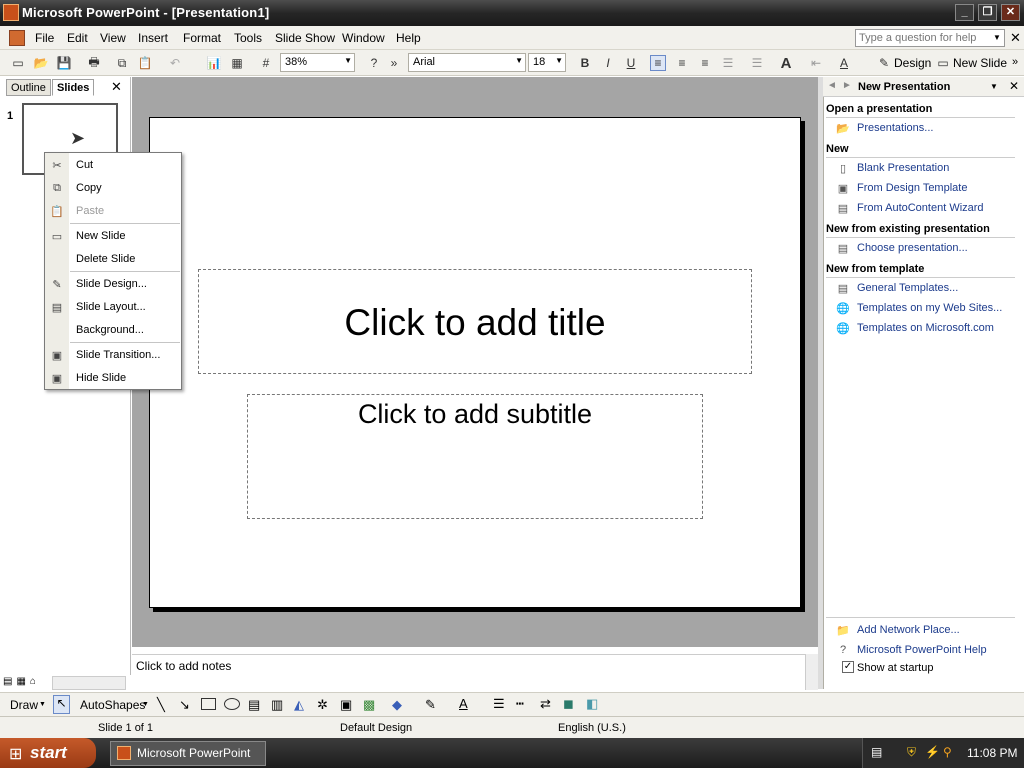 This screenshot has height=768, width=1024. Describe the element at coordinates (184, 705) in the screenshot. I see `arrow-icon: ↘` at that location.